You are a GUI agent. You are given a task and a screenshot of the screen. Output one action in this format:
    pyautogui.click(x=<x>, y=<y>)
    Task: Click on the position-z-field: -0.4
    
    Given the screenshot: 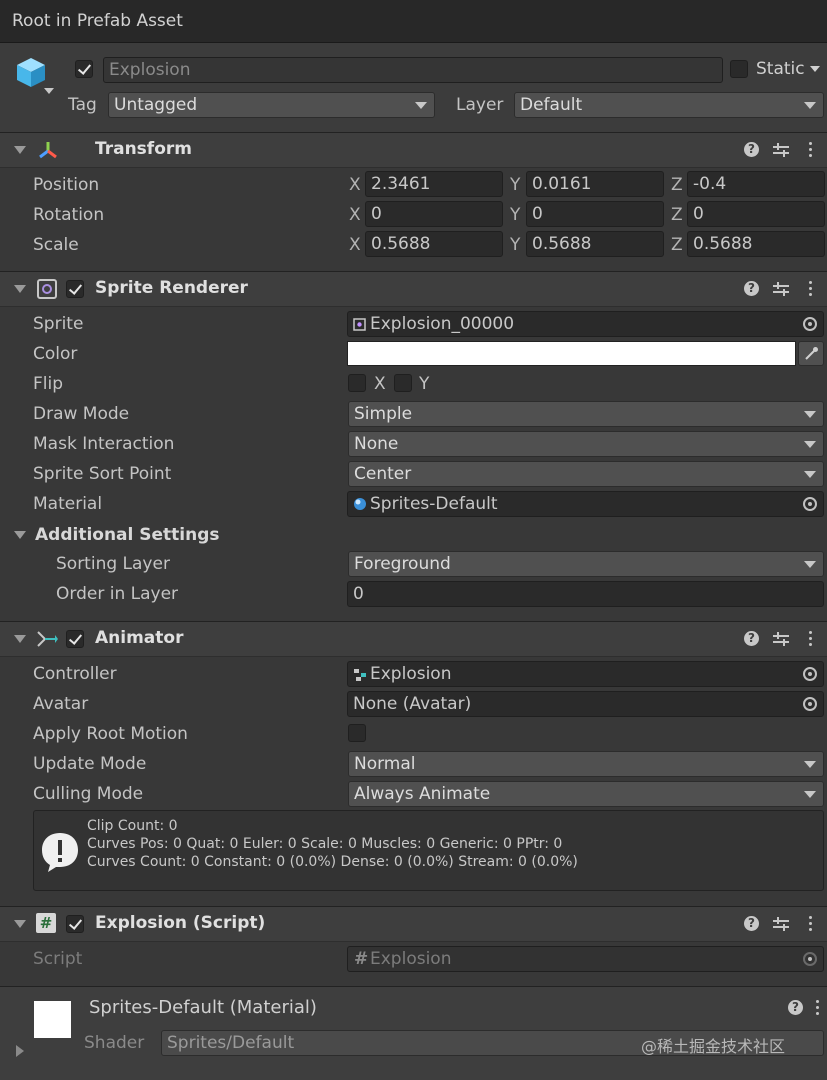 What is the action you would take?
    pyautogui.click(x=756, y=184)
    